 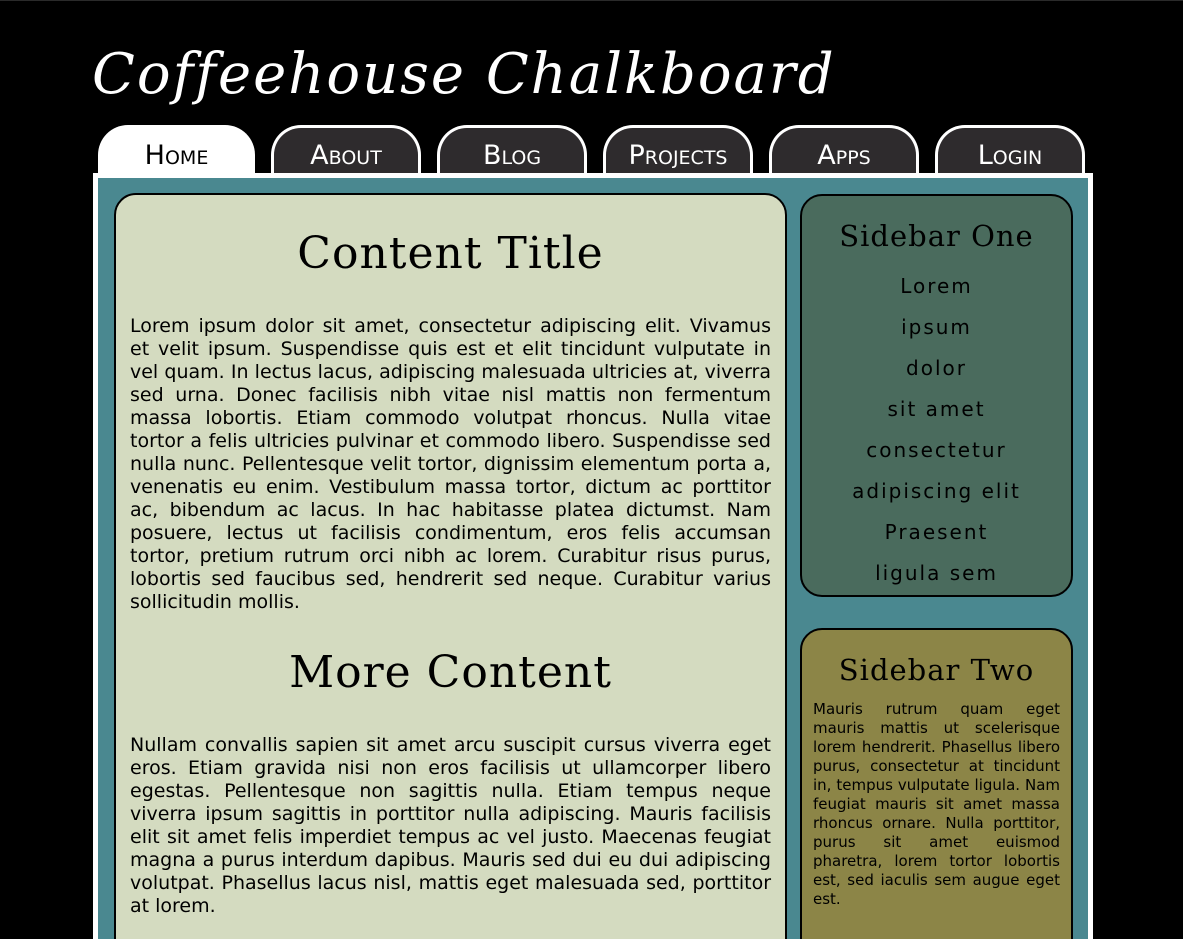 I want to click on content-subtitle: More Content, so click(x=450, y=672).